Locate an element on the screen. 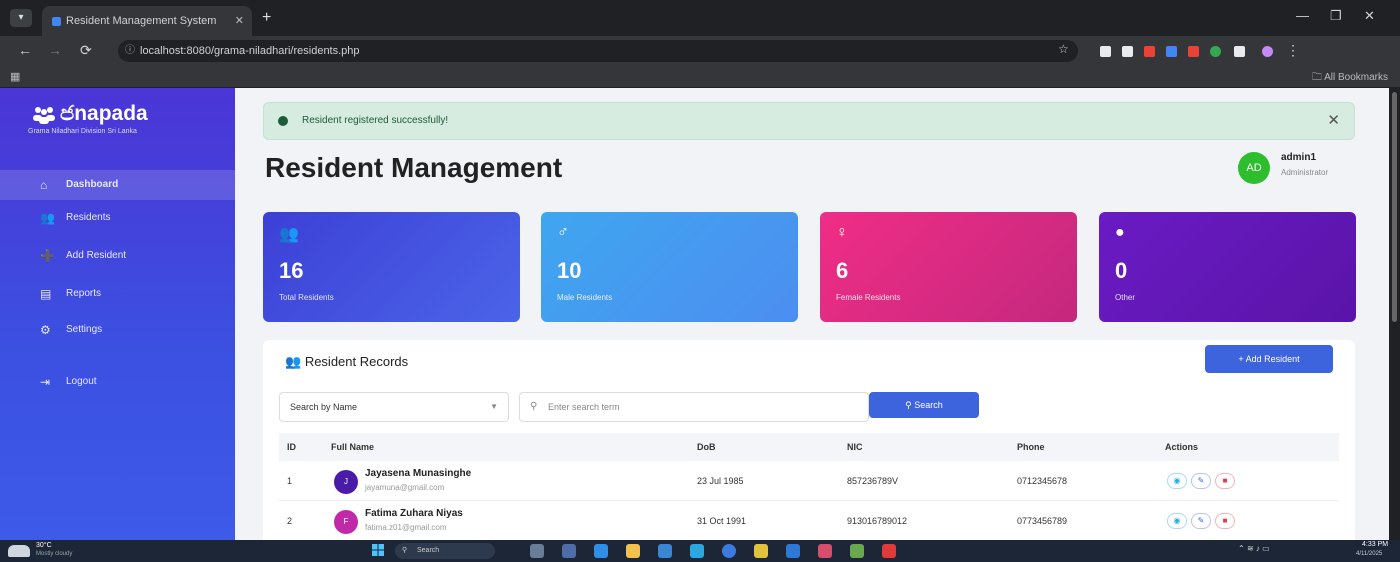 The image size is (1400, 562). scrollbar-thumb is located at coordinates (1394, 207).